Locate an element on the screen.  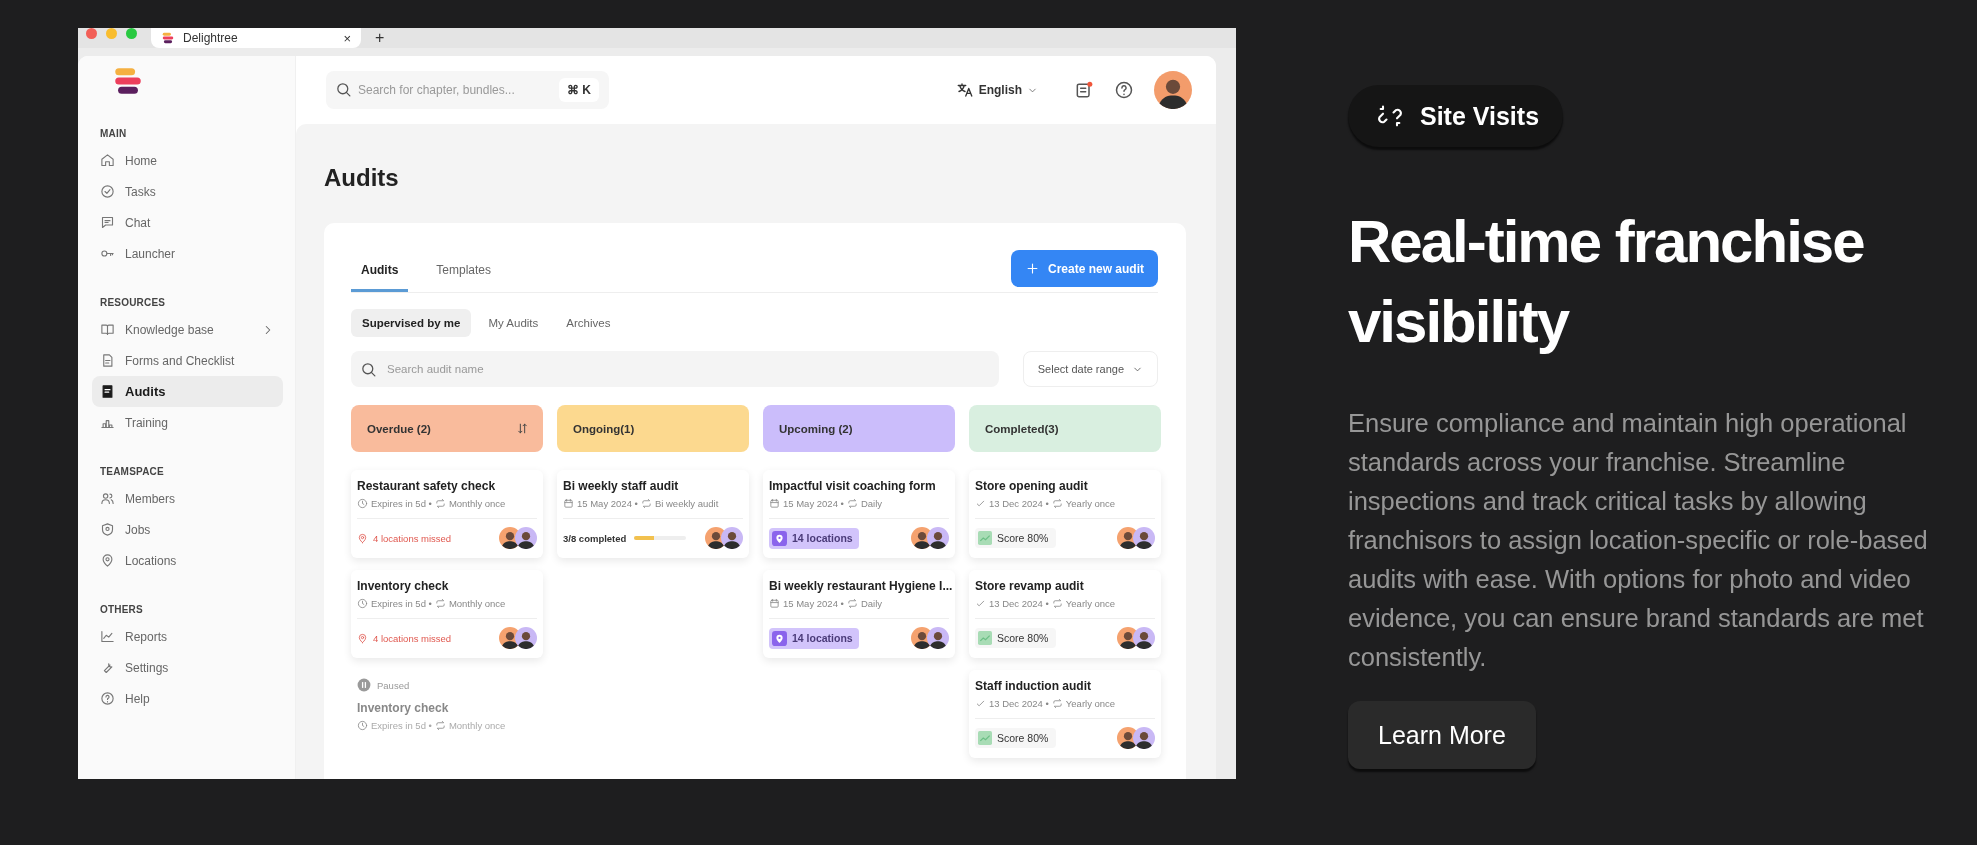
learn-more-button: Learn More is located at coordinates (1442, 735).